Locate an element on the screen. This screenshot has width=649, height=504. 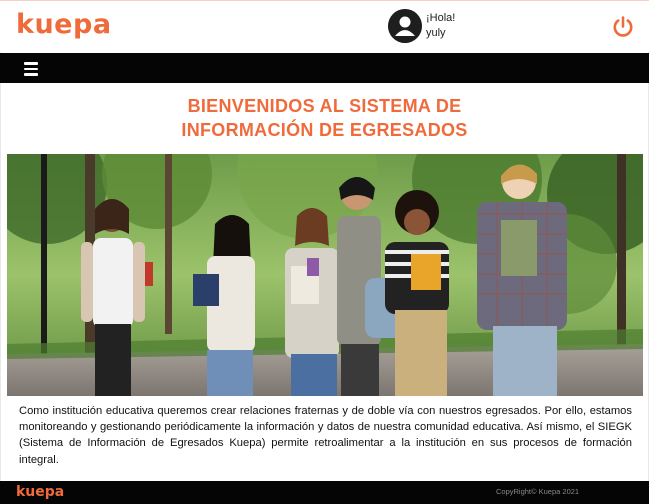
footer-brand-logo: kuepa is located at coordinates (40, 492).